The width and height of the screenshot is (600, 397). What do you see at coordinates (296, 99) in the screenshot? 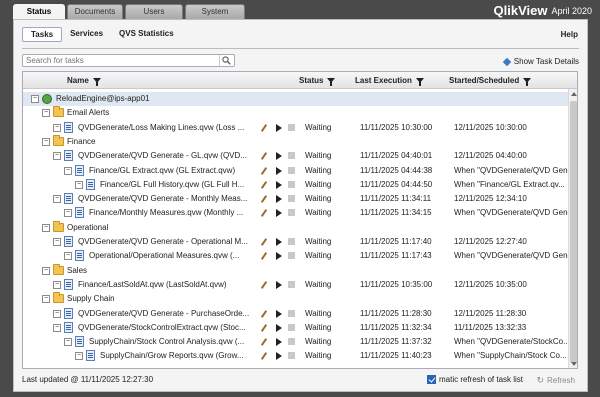
I see `engine-row: − ReloadEngine@ips-app01` at bounding box center [296, 99].